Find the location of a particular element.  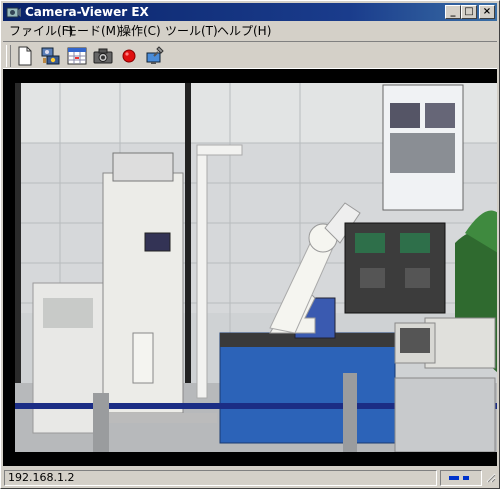

status-bar: 192.168.1.2 is located at coordinates (250, 478).